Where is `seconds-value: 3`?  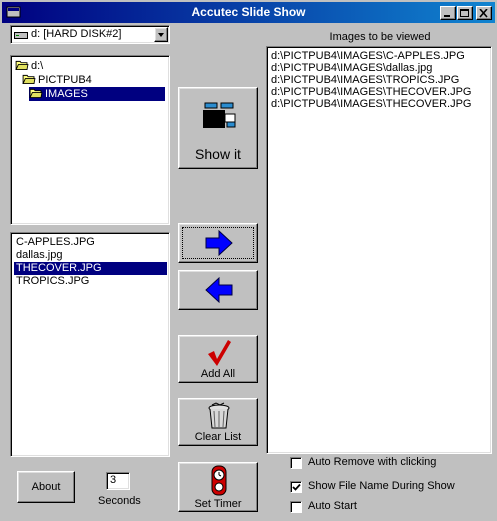
seconds-value: 3 is located at coordinates (113, 480).